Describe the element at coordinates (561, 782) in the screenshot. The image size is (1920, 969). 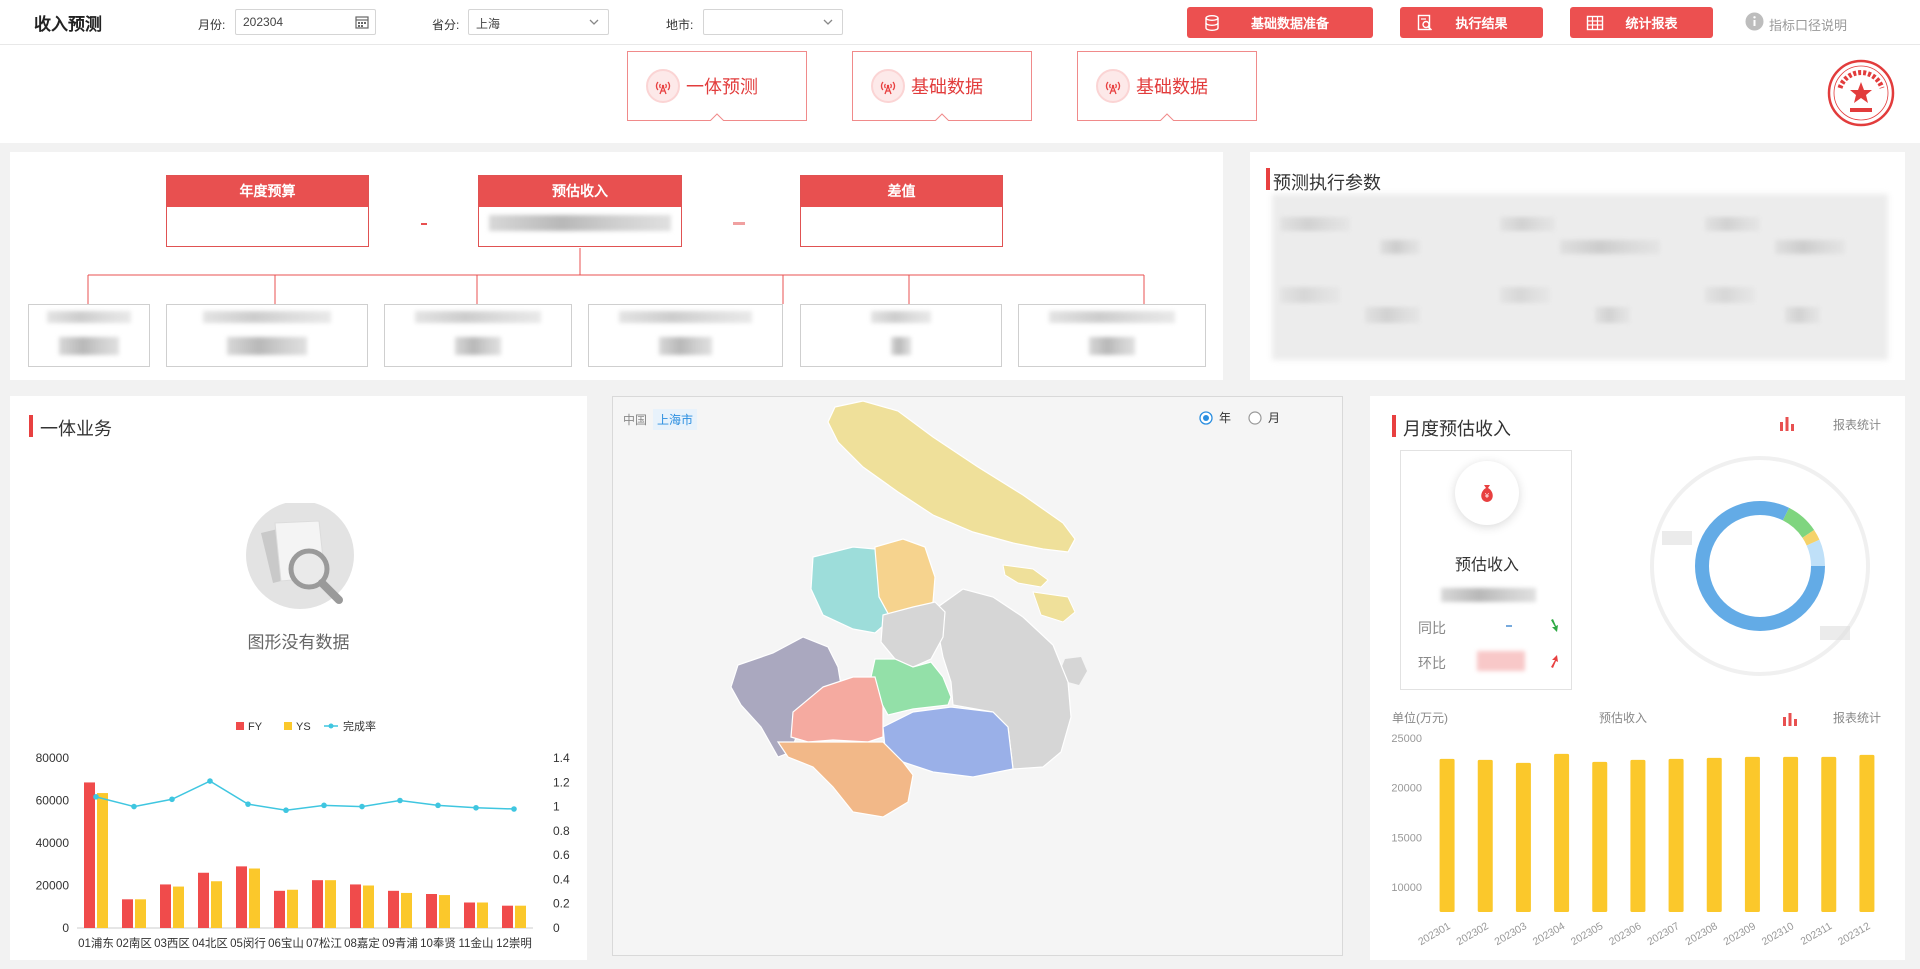
I see `y2-tick-label: 1.2` at that location.